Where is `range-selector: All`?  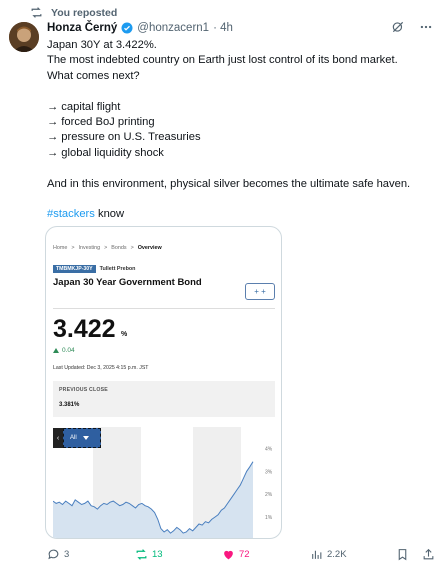 range-selector: All is located at coordinates (82, 438).